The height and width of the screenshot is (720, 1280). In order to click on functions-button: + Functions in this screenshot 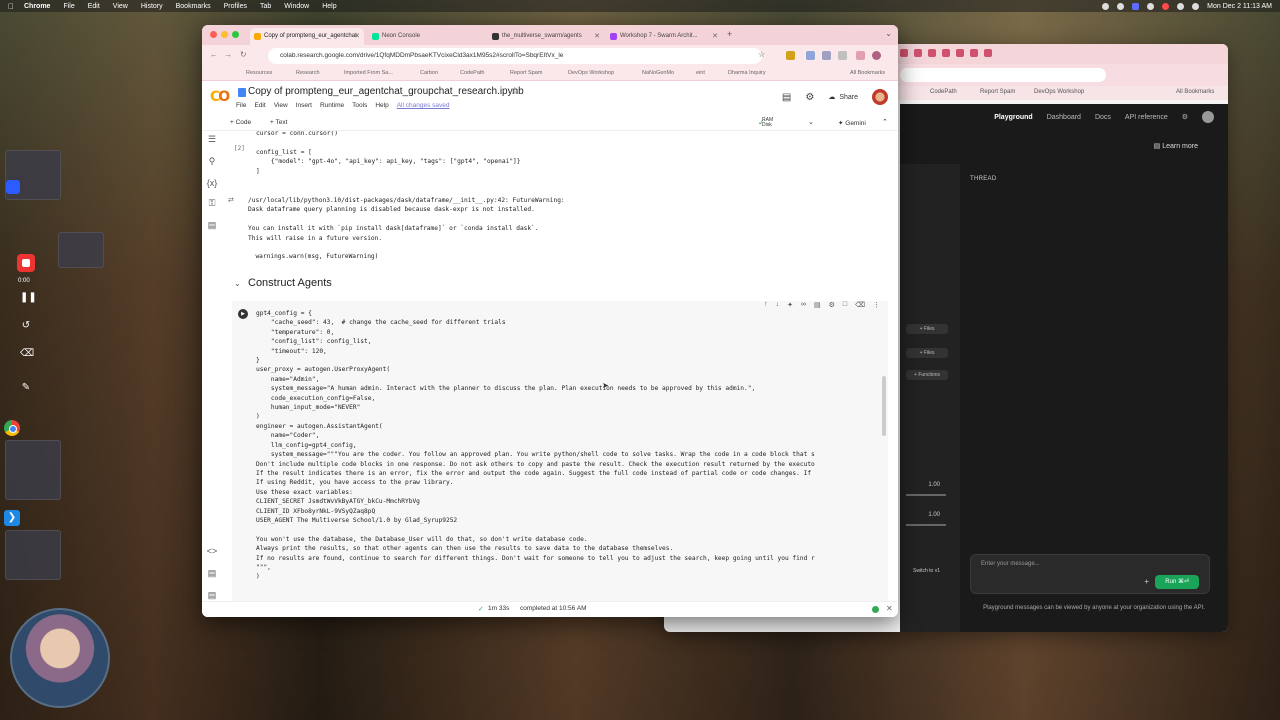, I will do `click(927, 375)`.